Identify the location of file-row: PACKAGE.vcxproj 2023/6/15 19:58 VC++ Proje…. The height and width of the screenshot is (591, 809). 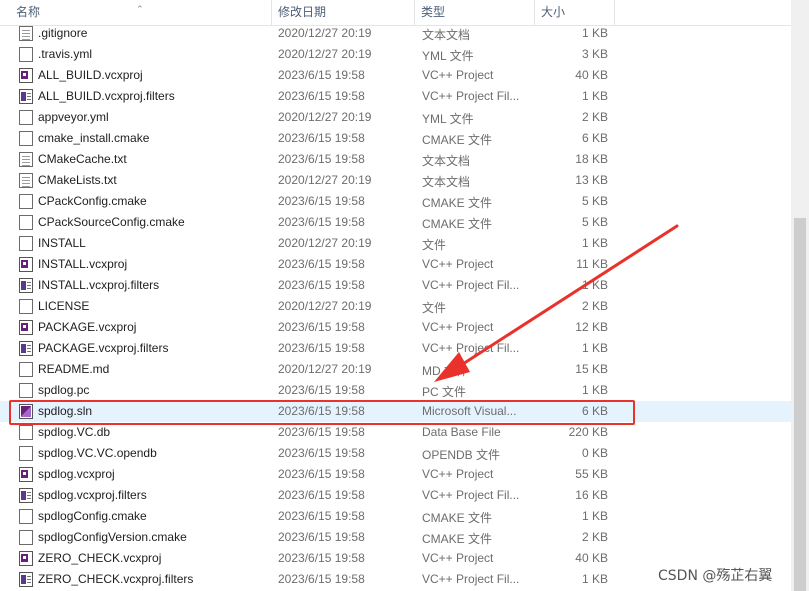
(395, 327).